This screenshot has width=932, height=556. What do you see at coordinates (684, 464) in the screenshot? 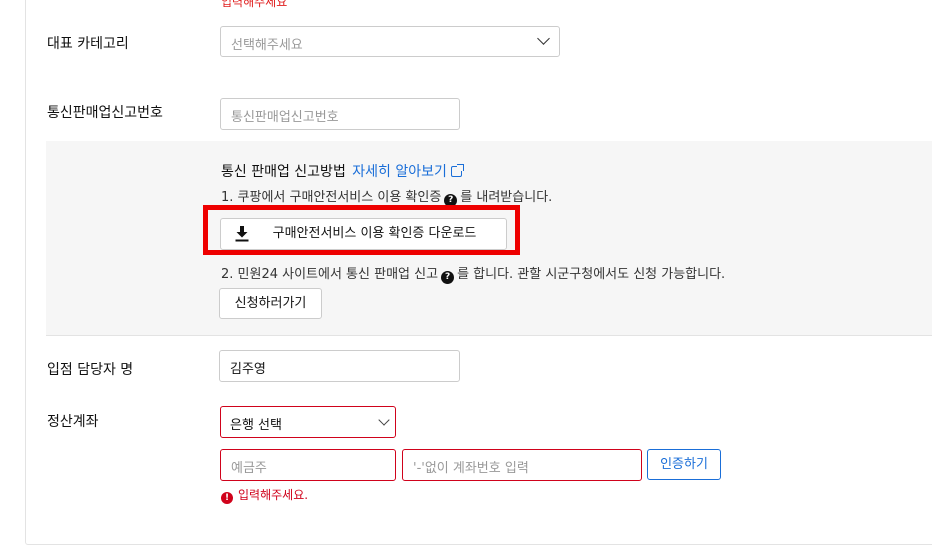
I see `verify-account-button: 인증하기` at bounding box center [684, 464].